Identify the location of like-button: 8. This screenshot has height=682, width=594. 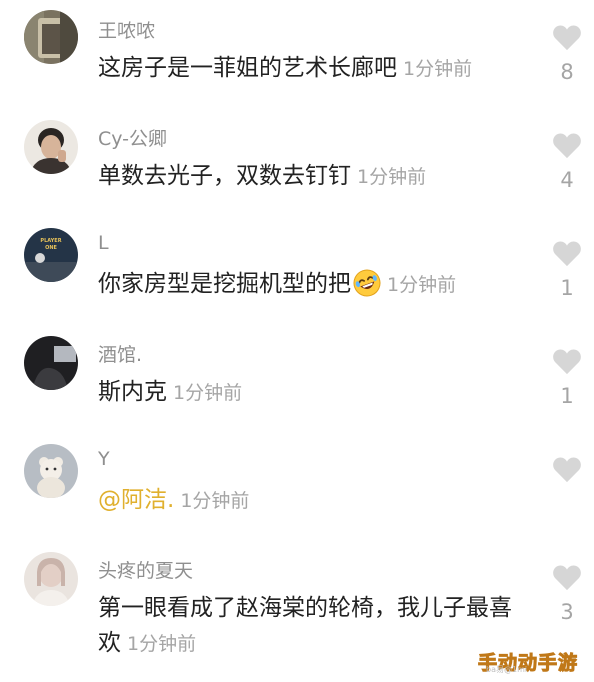
(567, 55).